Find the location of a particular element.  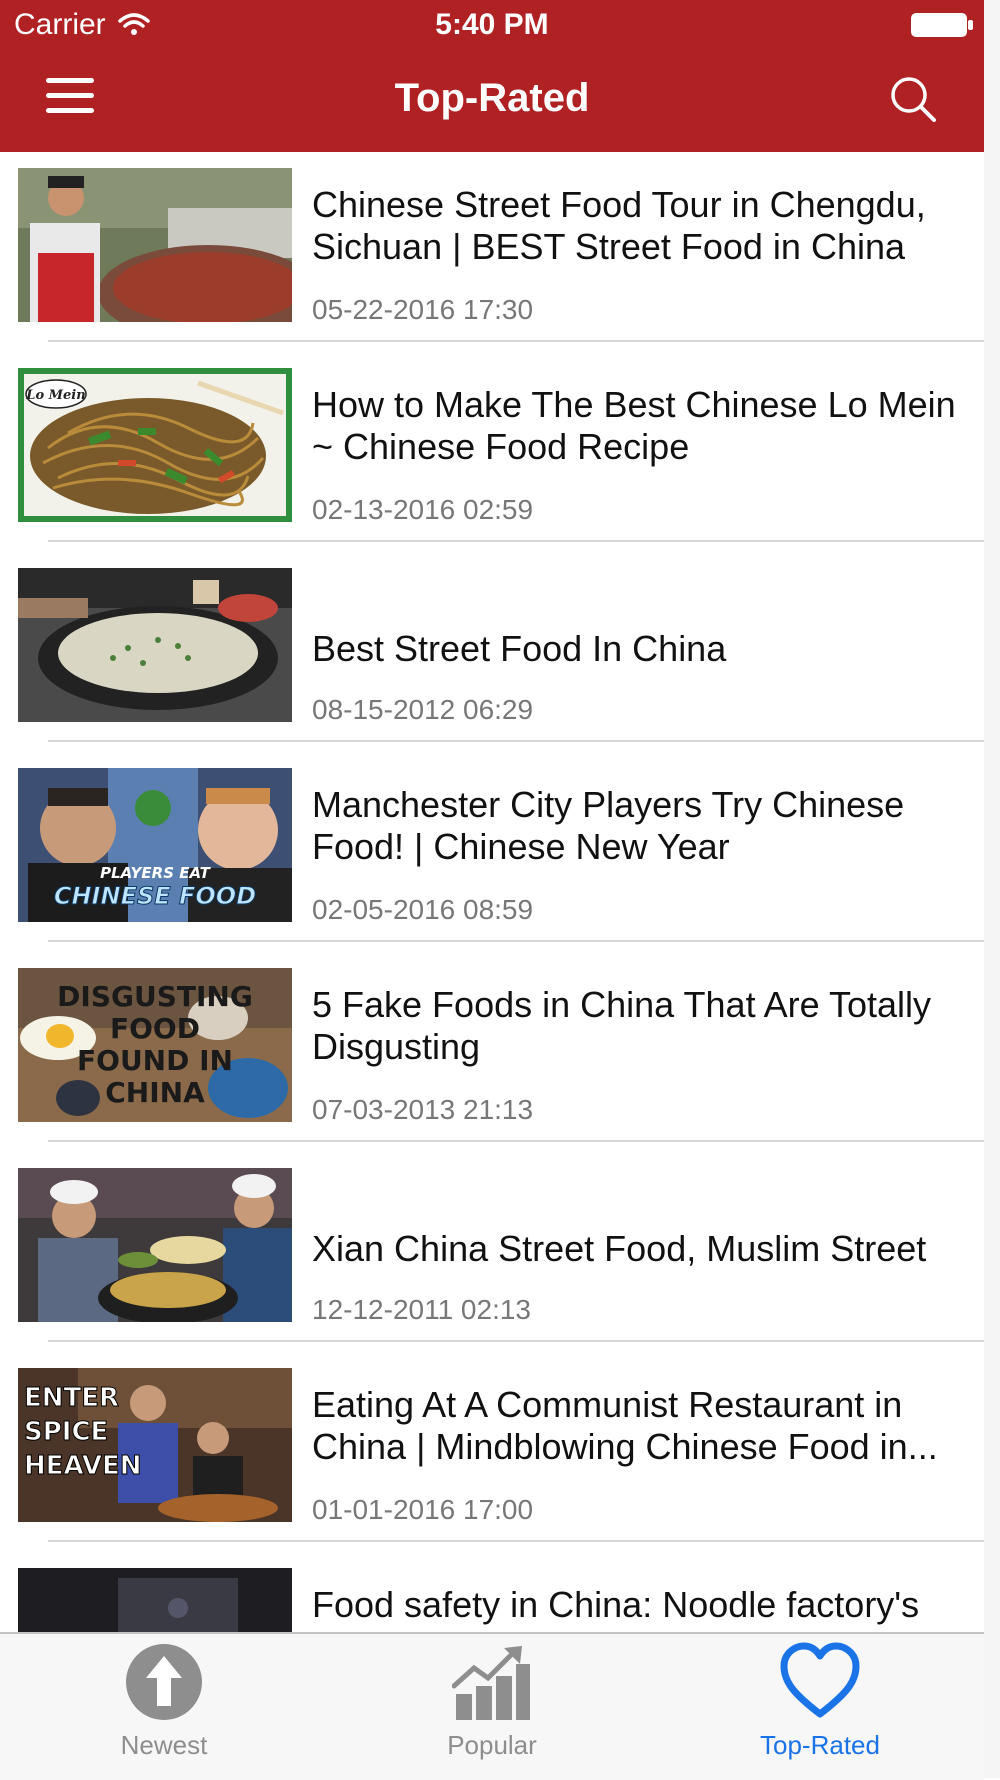

video-thumbnail: DISGUSTING FOOD FOUND IN CHINA is located at coordinates (155, 1045).